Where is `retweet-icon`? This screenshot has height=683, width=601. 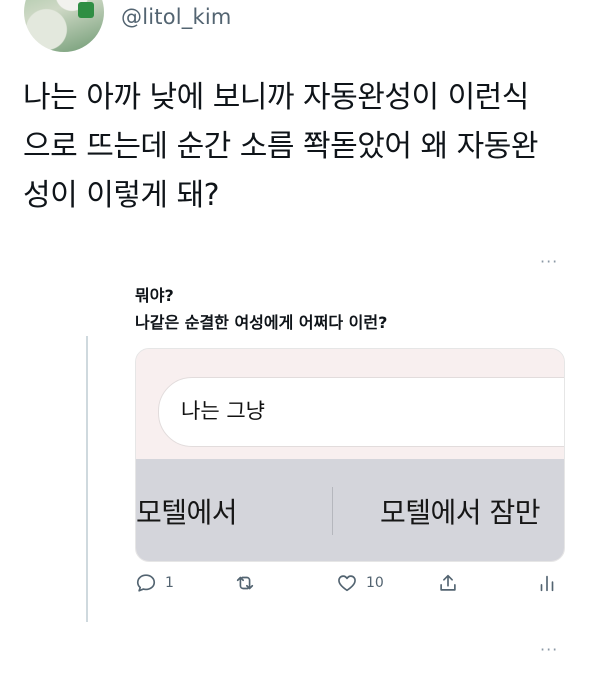 retweet-icon is located at coordinates (245, 583).